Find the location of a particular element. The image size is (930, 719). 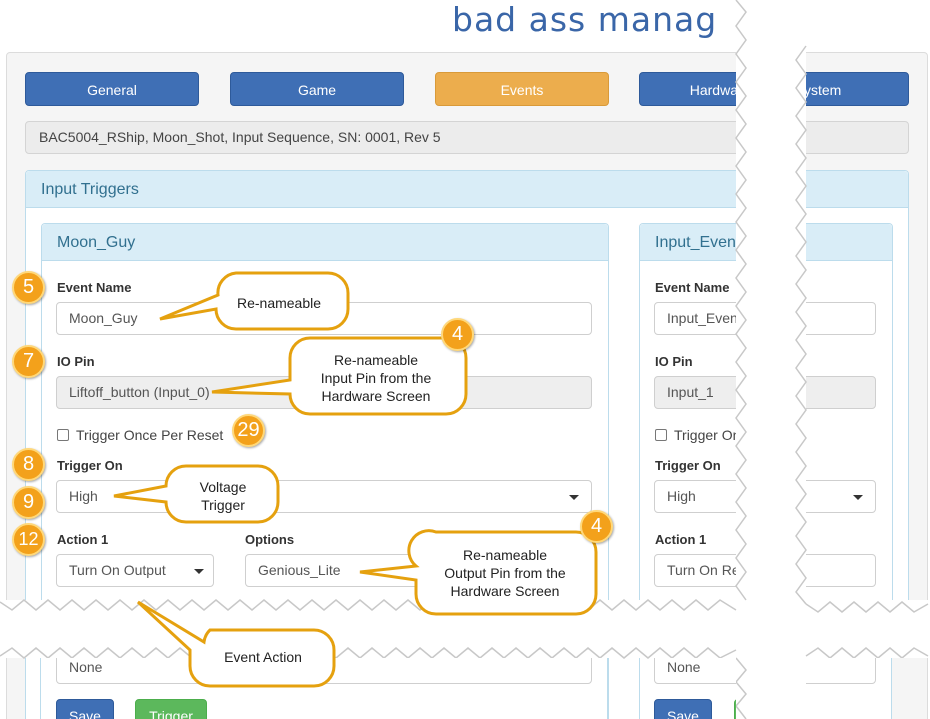

callout-event-action-bubble is located at coordinates (236, 644).